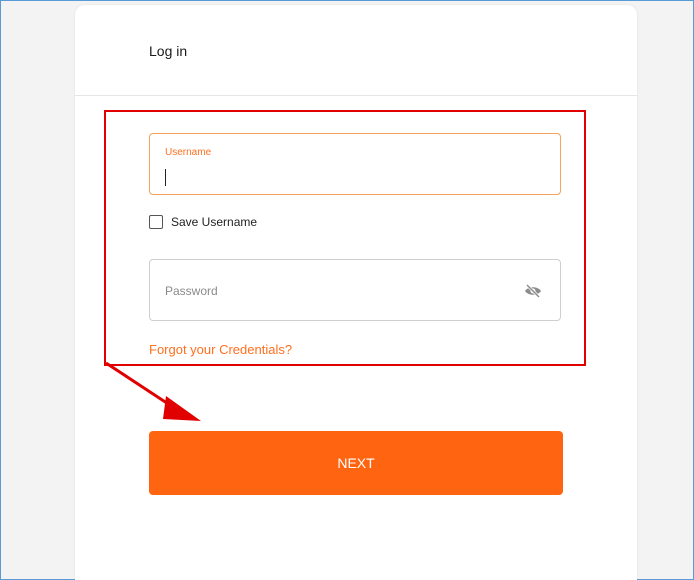 The image size is (694, 580). What do you see at coordinates (168, 51) in the screenshot?
I see `page-title: Log in` at bounding box center [168, 51].